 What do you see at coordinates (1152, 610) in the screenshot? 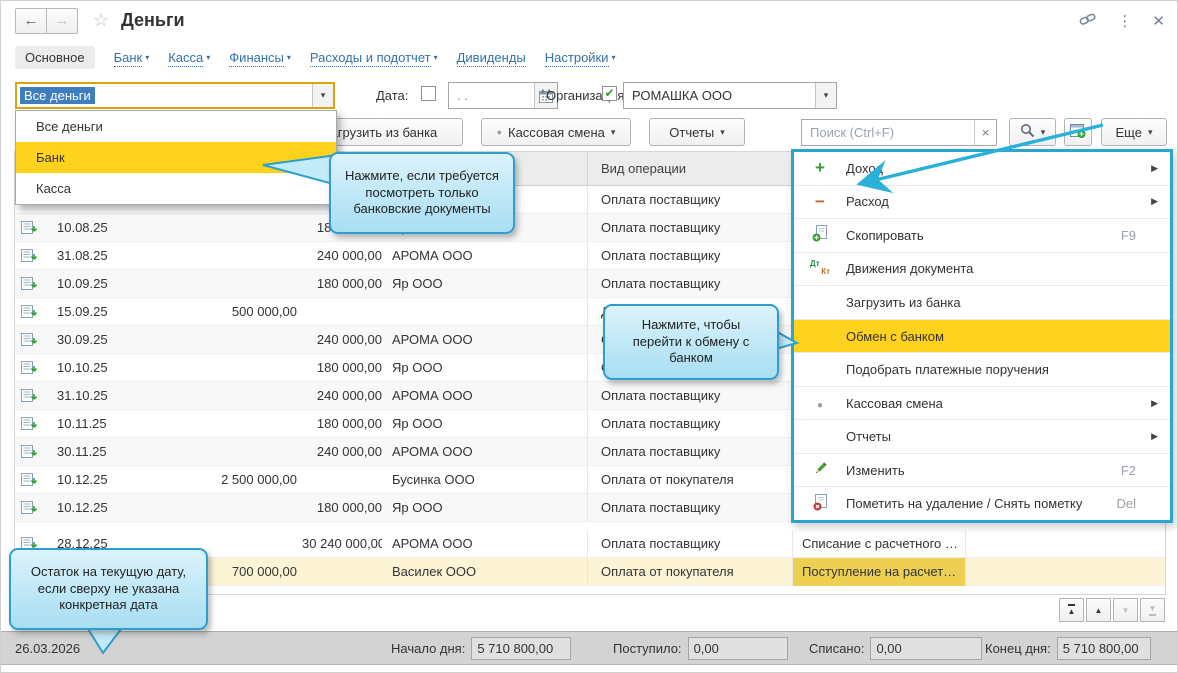
I see `to-bottom-icon: ▼` at bounding box center [1152, 610].